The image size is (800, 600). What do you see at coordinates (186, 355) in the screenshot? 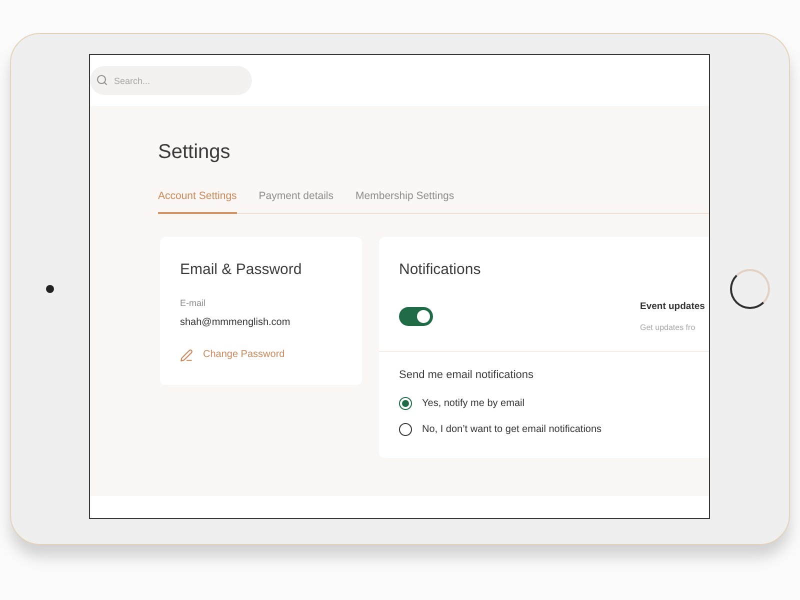
I see `pencil-icon` at bounding box center [186, 355].